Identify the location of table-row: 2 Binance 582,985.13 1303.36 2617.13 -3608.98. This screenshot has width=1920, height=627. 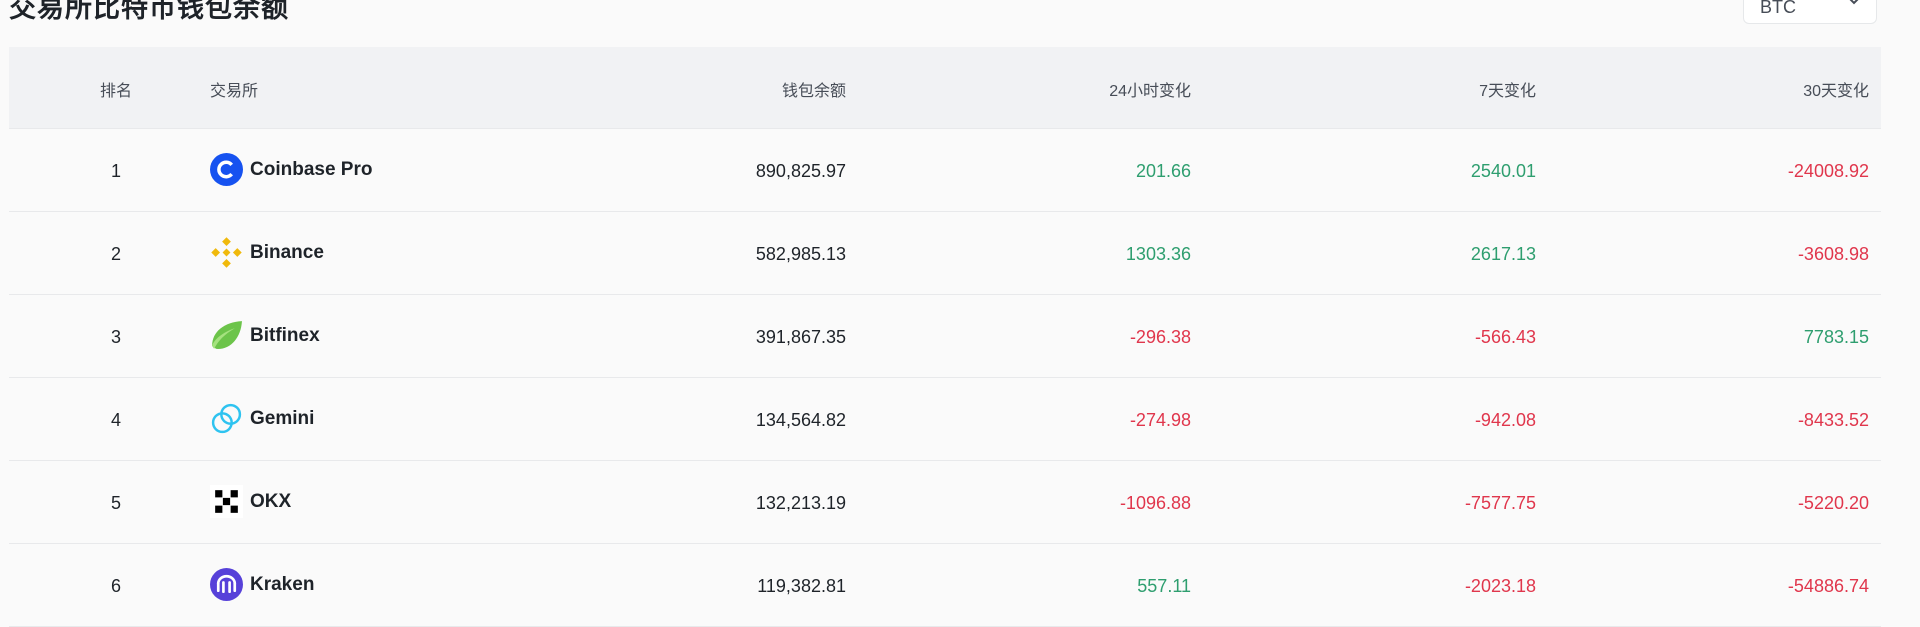
(945, 253).